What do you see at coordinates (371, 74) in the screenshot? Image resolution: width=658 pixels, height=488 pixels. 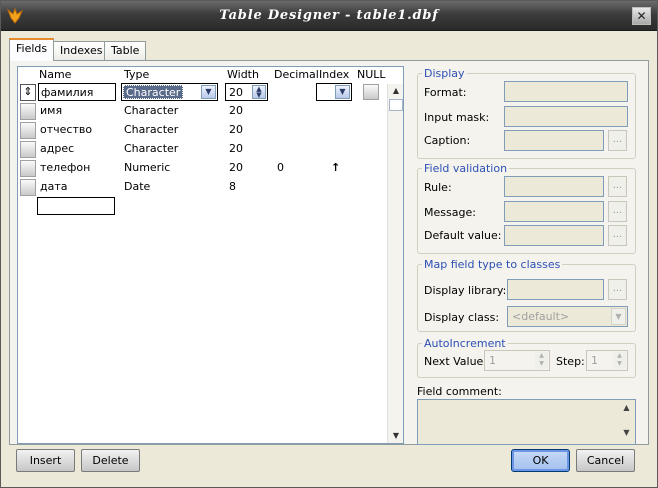 I see `column-header-null: NULL` at bounding box center [371, 74].